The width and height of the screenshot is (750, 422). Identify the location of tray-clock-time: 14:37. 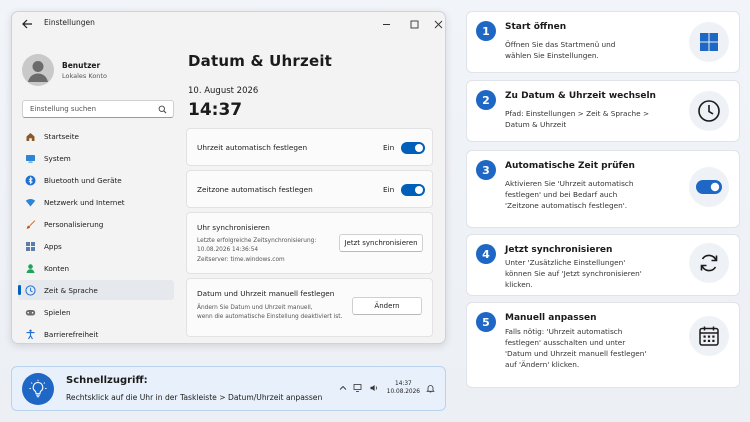
(403, 384).